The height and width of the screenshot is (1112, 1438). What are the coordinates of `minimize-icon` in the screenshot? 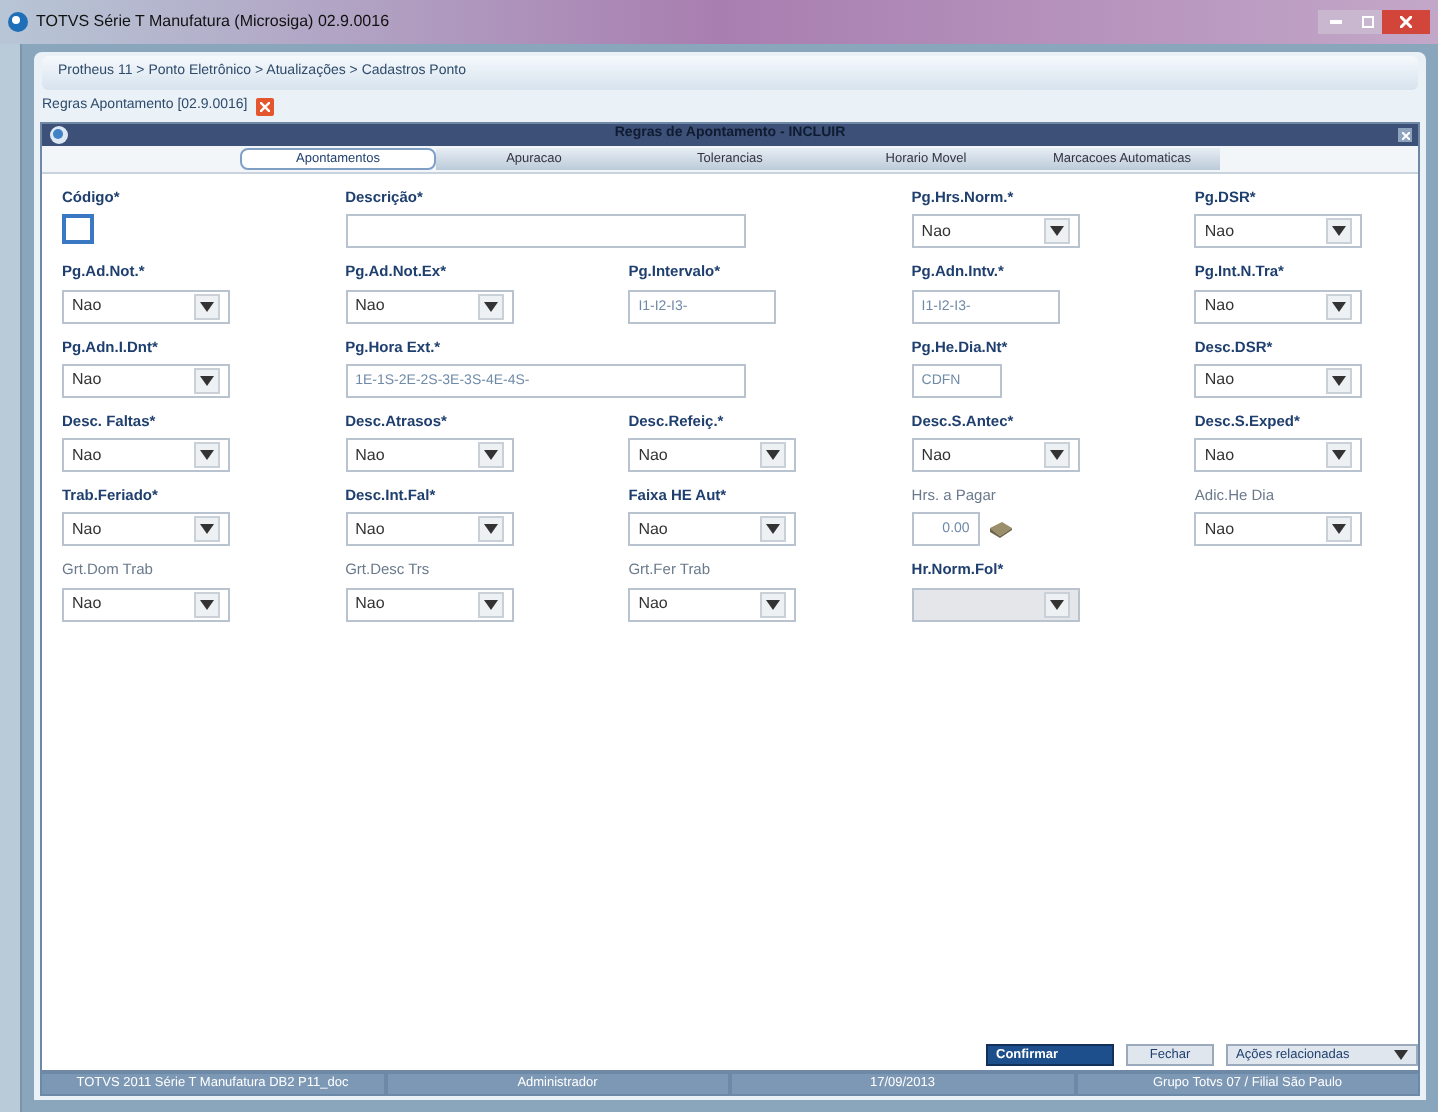 It's located at (1336, 22).